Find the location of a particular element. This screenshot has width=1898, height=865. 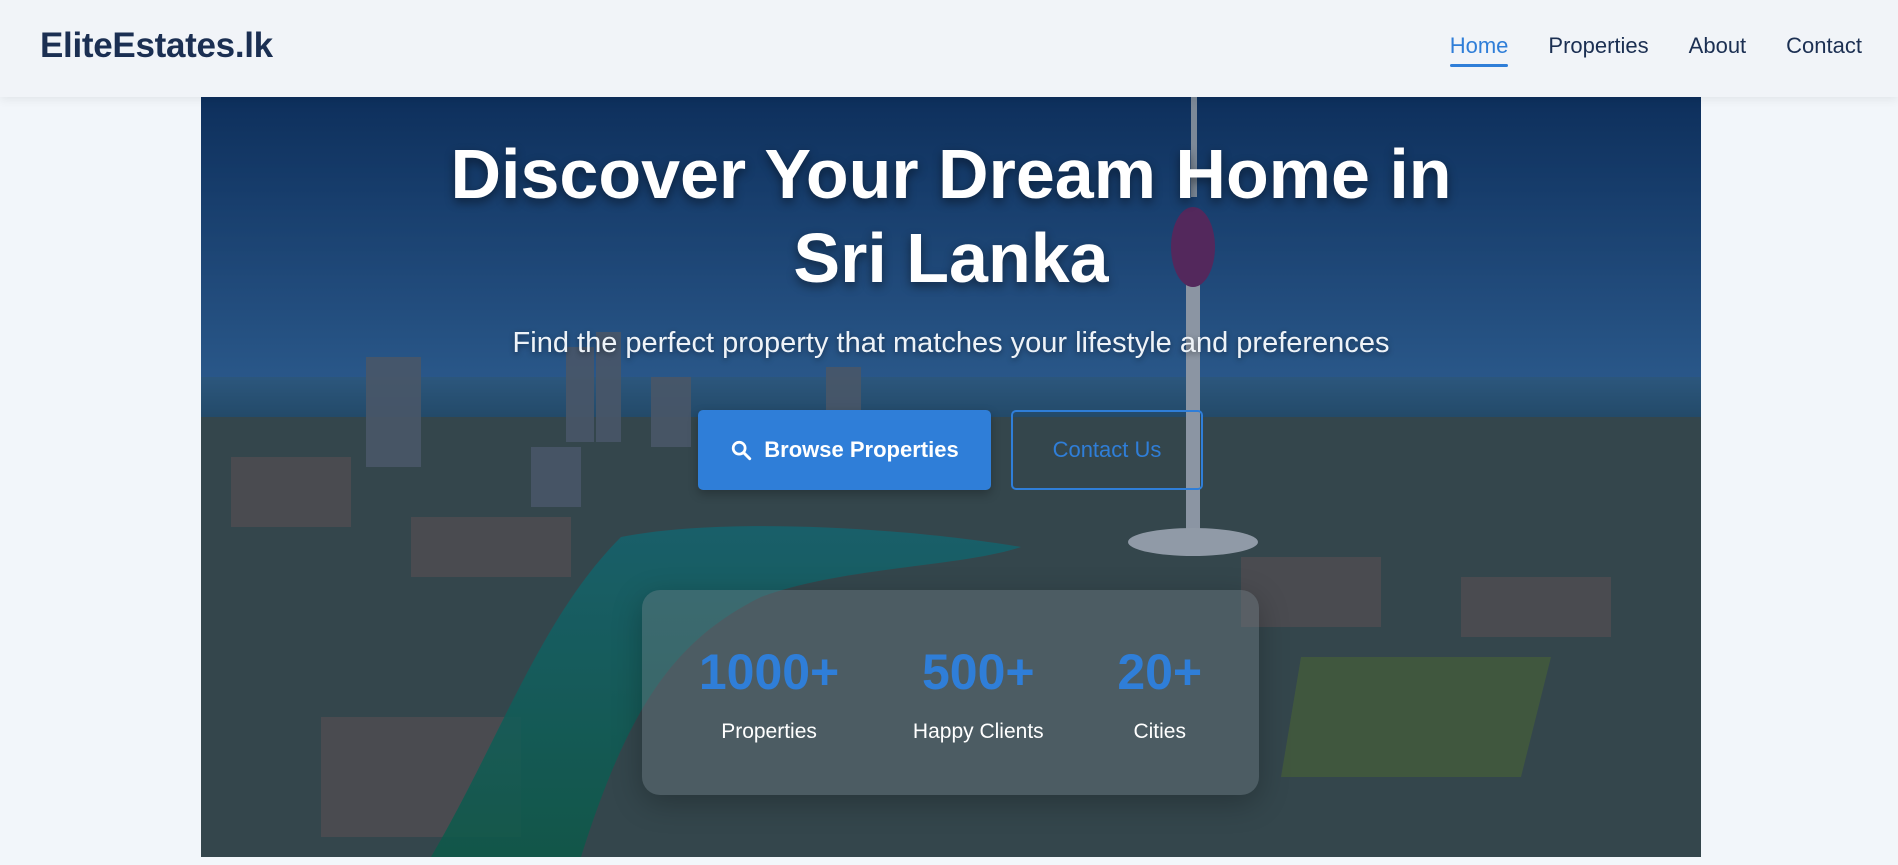

nav-link-properties: Properties is located at coordinates (1598, 50).